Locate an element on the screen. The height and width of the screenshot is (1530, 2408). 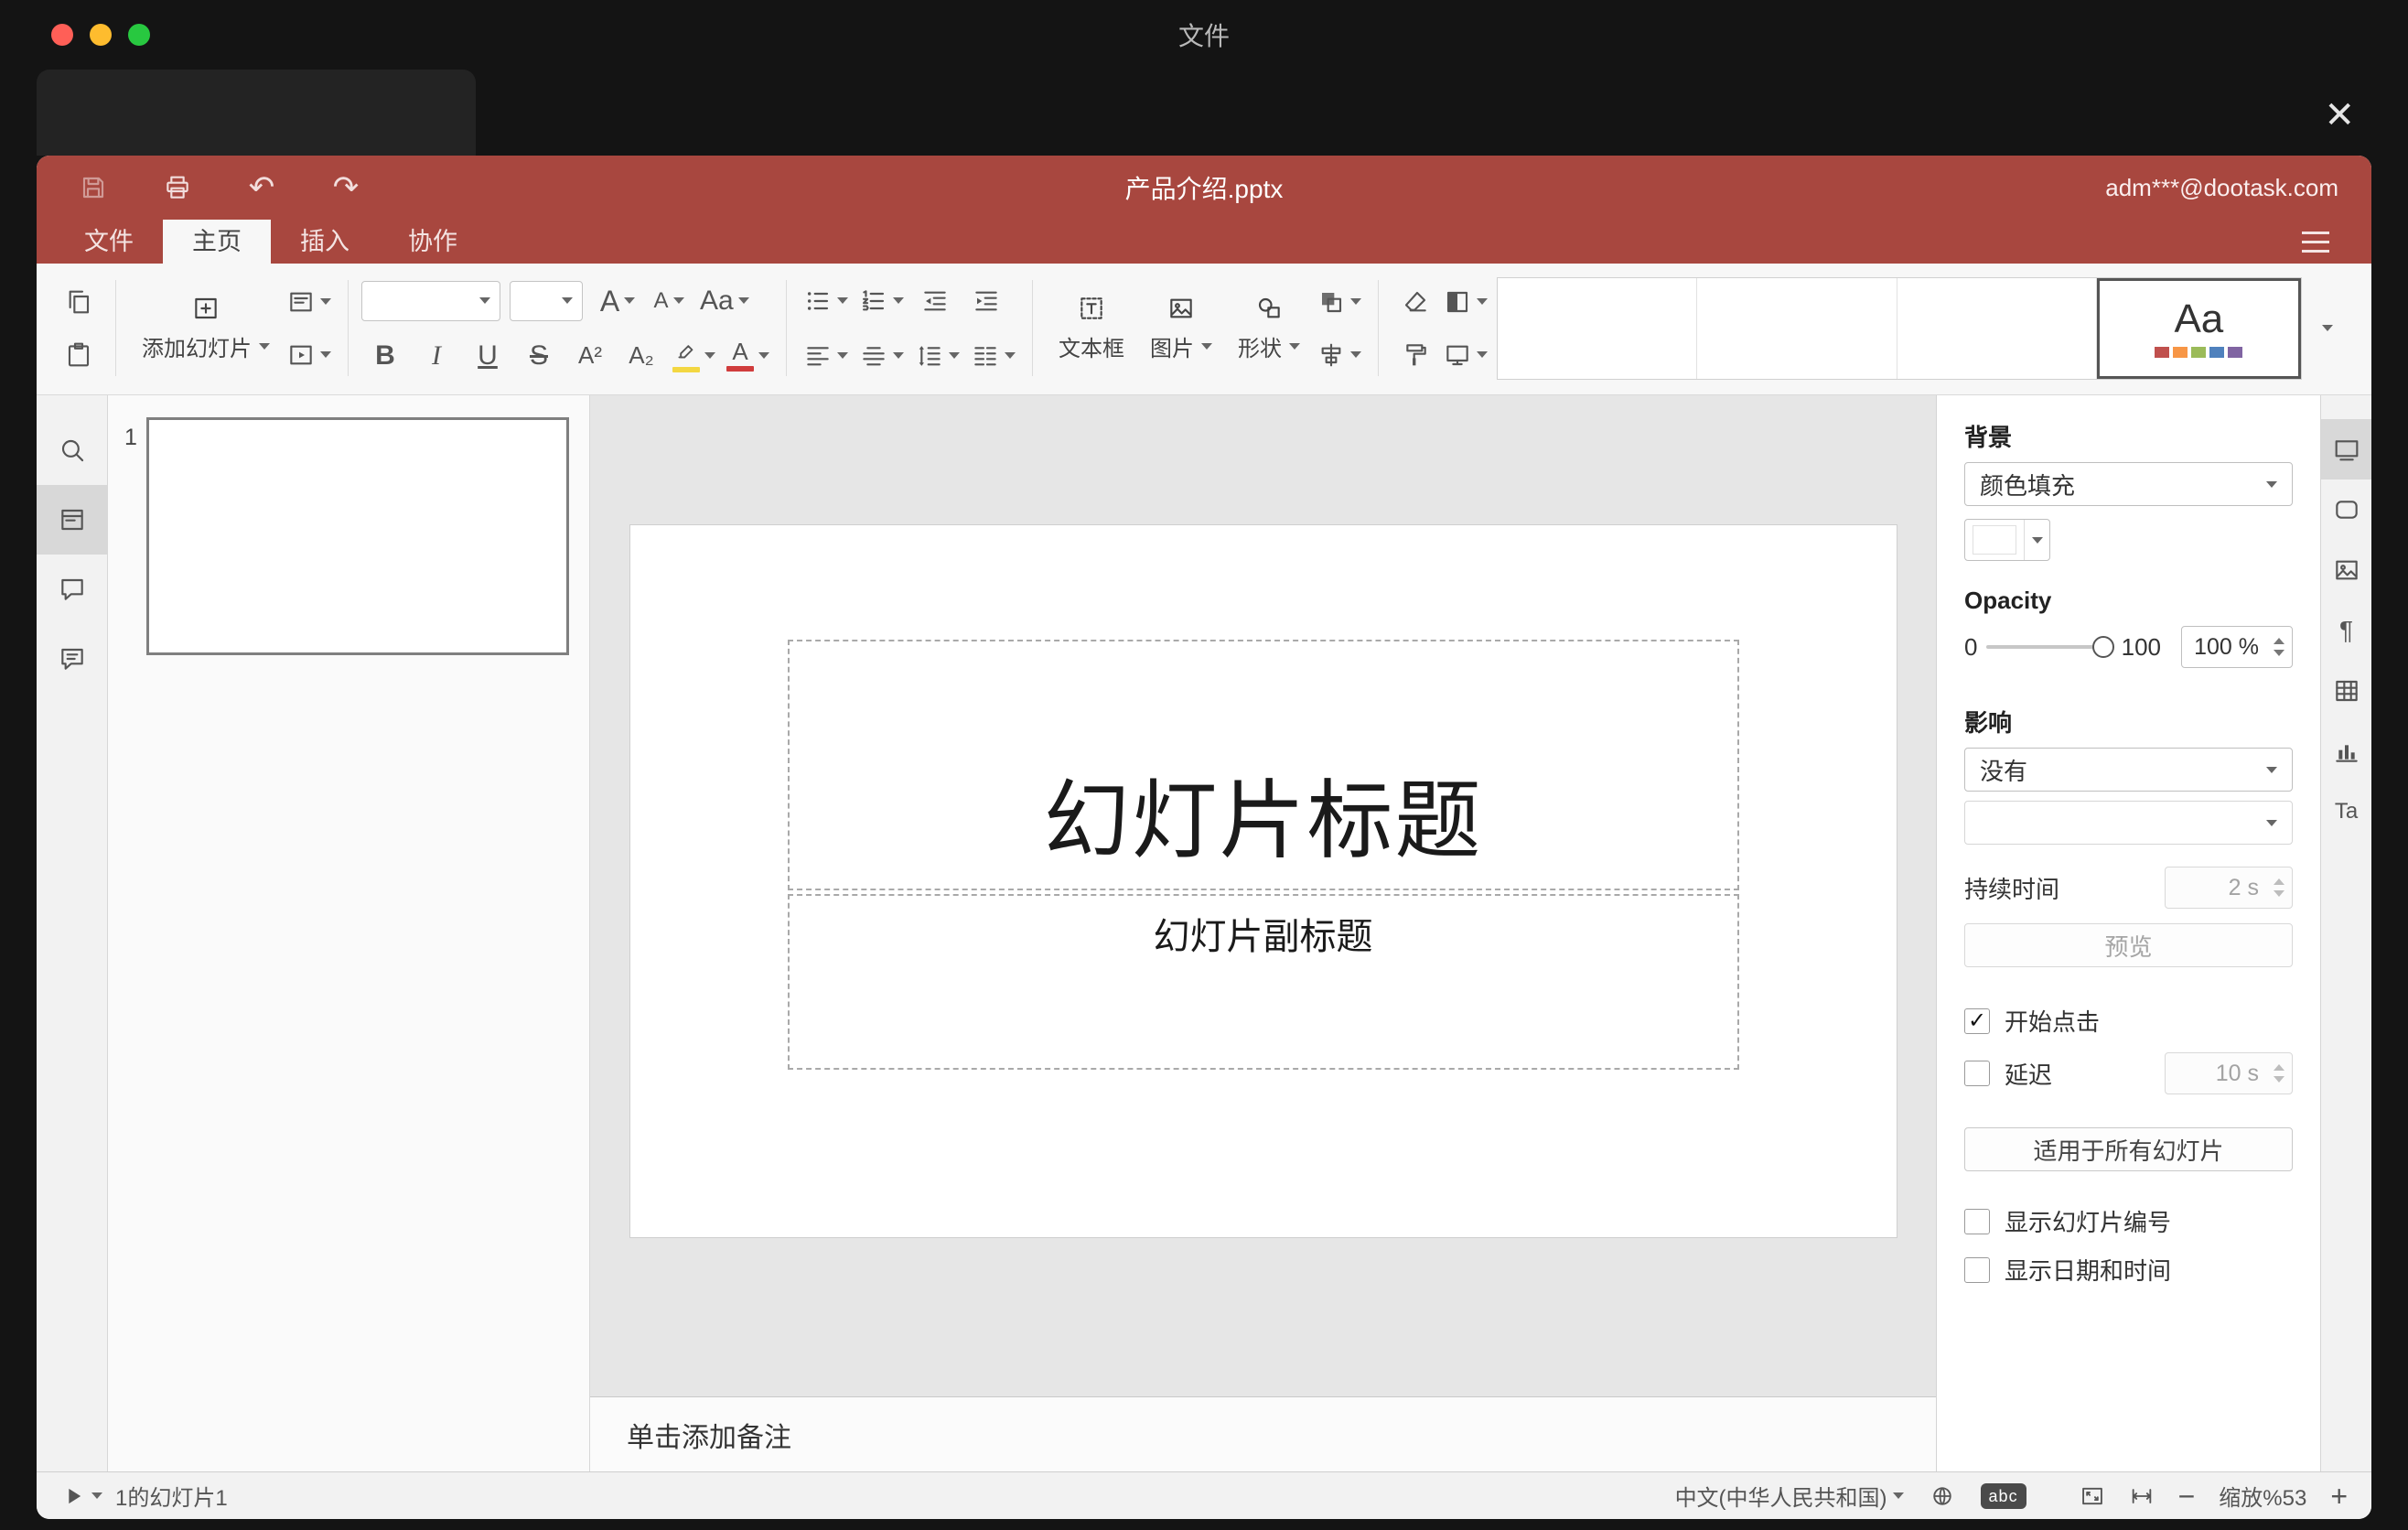
chart-settings-button is located at coordinates (2346, 751).